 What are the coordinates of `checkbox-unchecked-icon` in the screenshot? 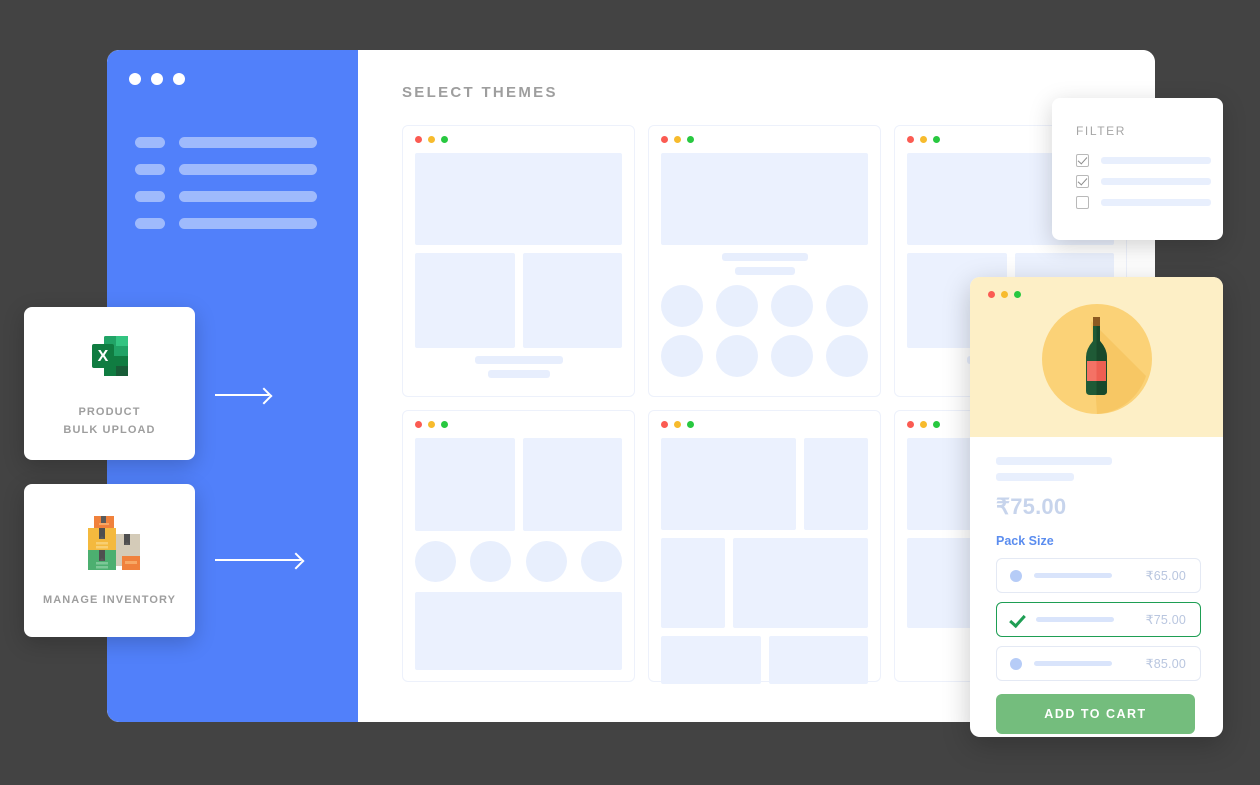 It's located at (1082, 202).